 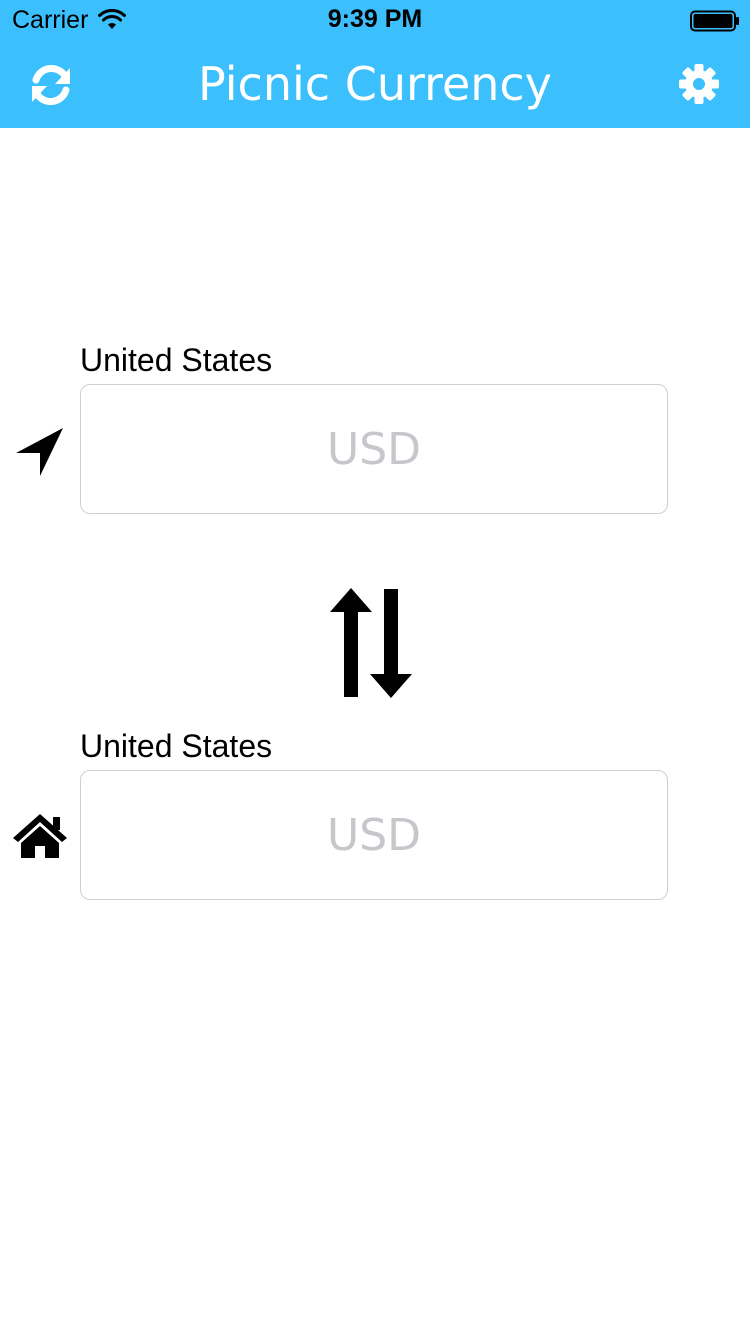 I want to click on swap-arrows-icon, so click(x=371, y=643).